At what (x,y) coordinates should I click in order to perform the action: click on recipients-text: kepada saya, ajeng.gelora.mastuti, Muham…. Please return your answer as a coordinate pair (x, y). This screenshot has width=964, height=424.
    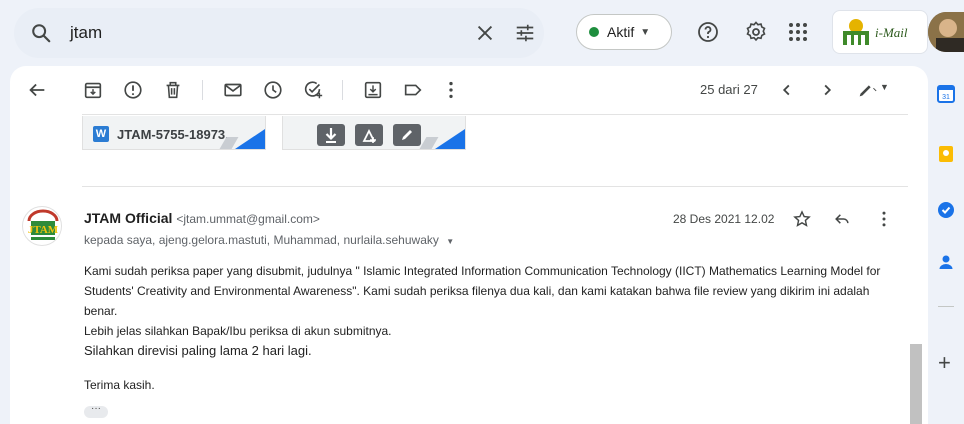
    Looking at the image, I should click on (261, 240).